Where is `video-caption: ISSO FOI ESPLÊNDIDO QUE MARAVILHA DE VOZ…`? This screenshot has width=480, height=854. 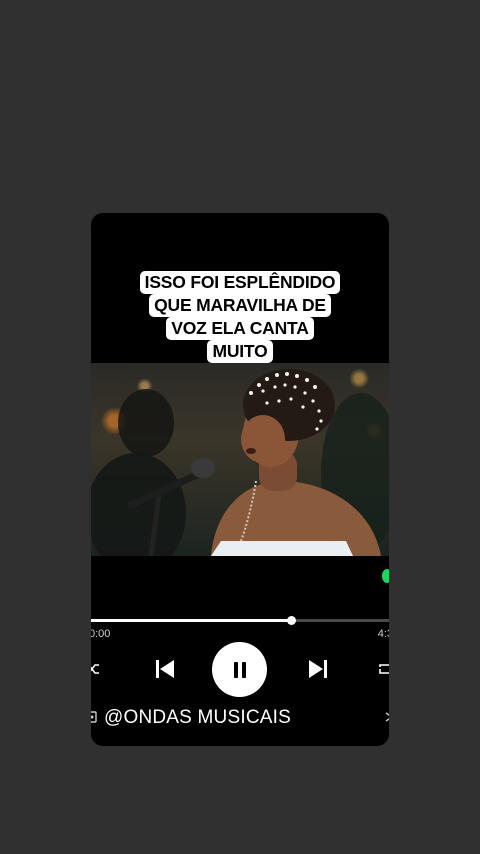 video-caption: ISSO FOI ESPLÊNDIDO QUE MARAVILHA DE VOZ… is located at coordinates (240, 317).